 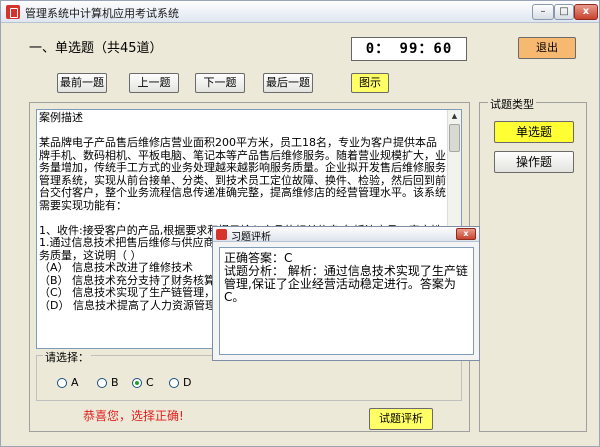 What do you see at coordinates (534, 132) in the screenshot?
I see `single-choice-button: 单选题` at bounding box center [534, 132].